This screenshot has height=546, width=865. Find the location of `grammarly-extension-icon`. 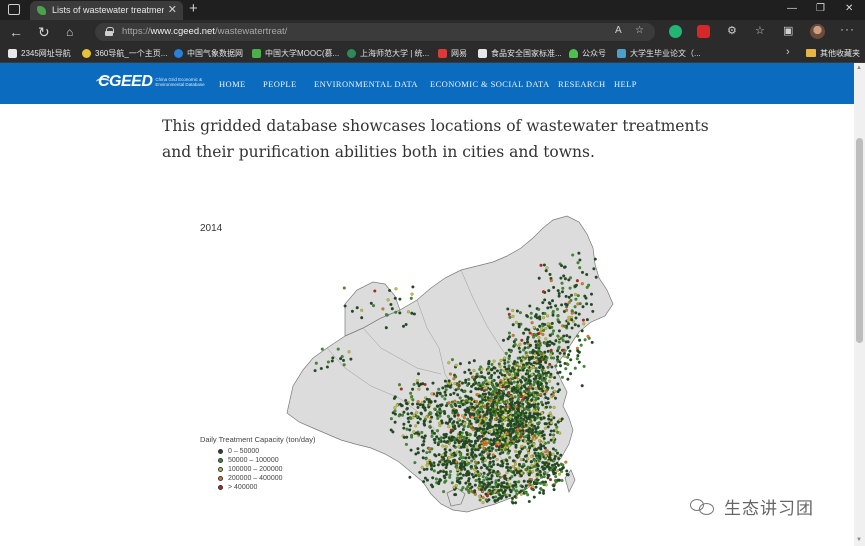

grammarly-extension-icon is located at coordinates (675, 31).